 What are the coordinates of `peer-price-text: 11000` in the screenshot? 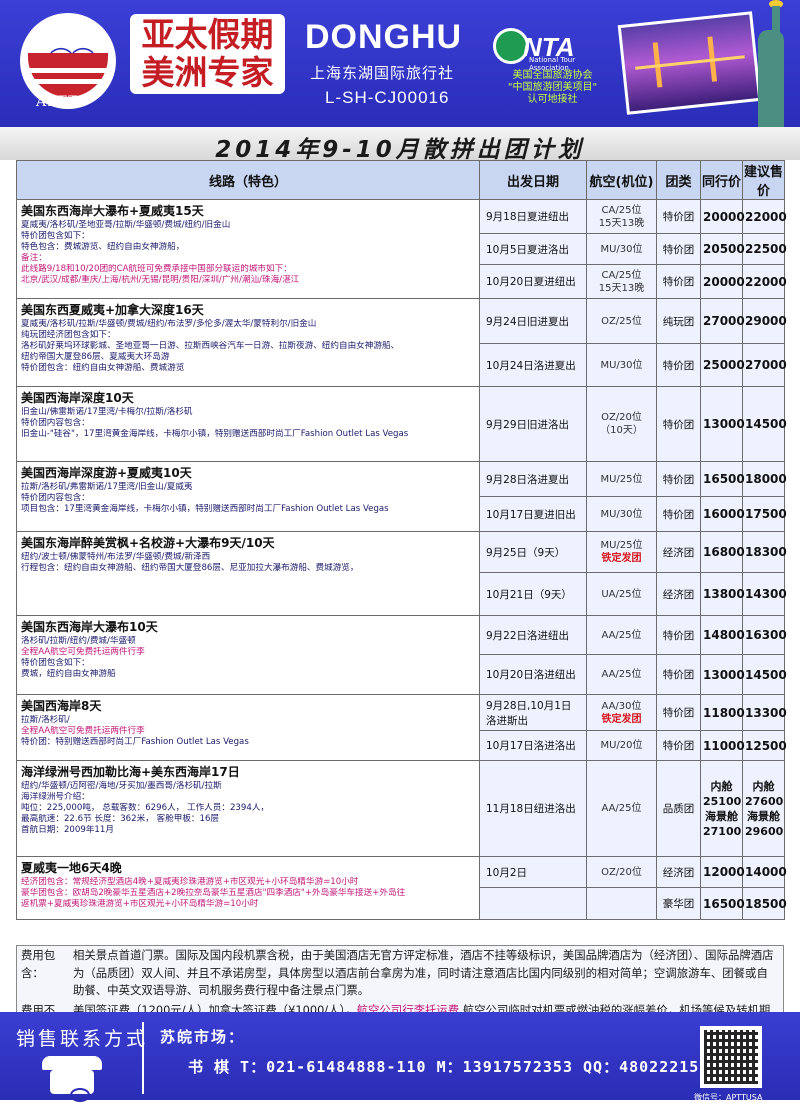 It's located at (724, 745).